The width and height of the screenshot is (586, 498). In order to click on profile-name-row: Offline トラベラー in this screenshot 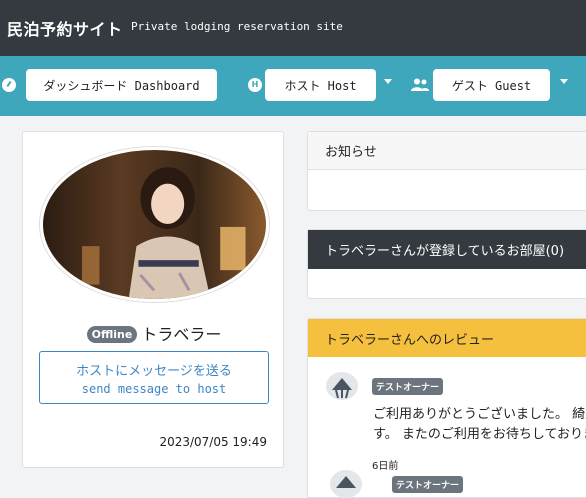, I will do `click(154, 333)`.